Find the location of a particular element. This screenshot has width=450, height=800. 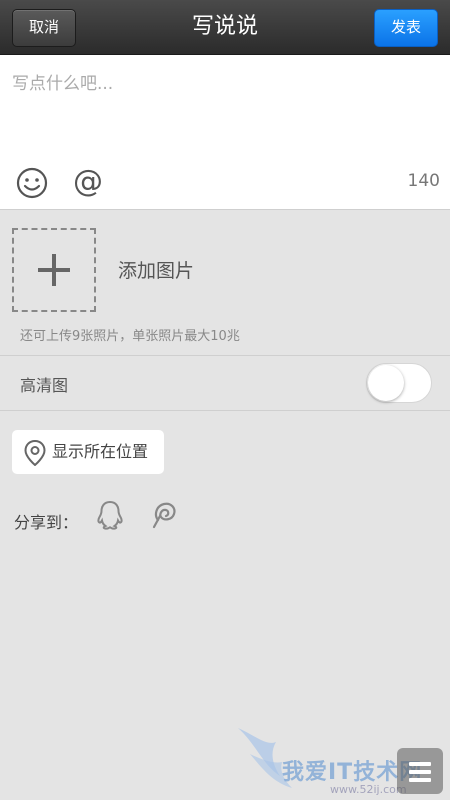

plus-icon is located at coordinates (54, 270).